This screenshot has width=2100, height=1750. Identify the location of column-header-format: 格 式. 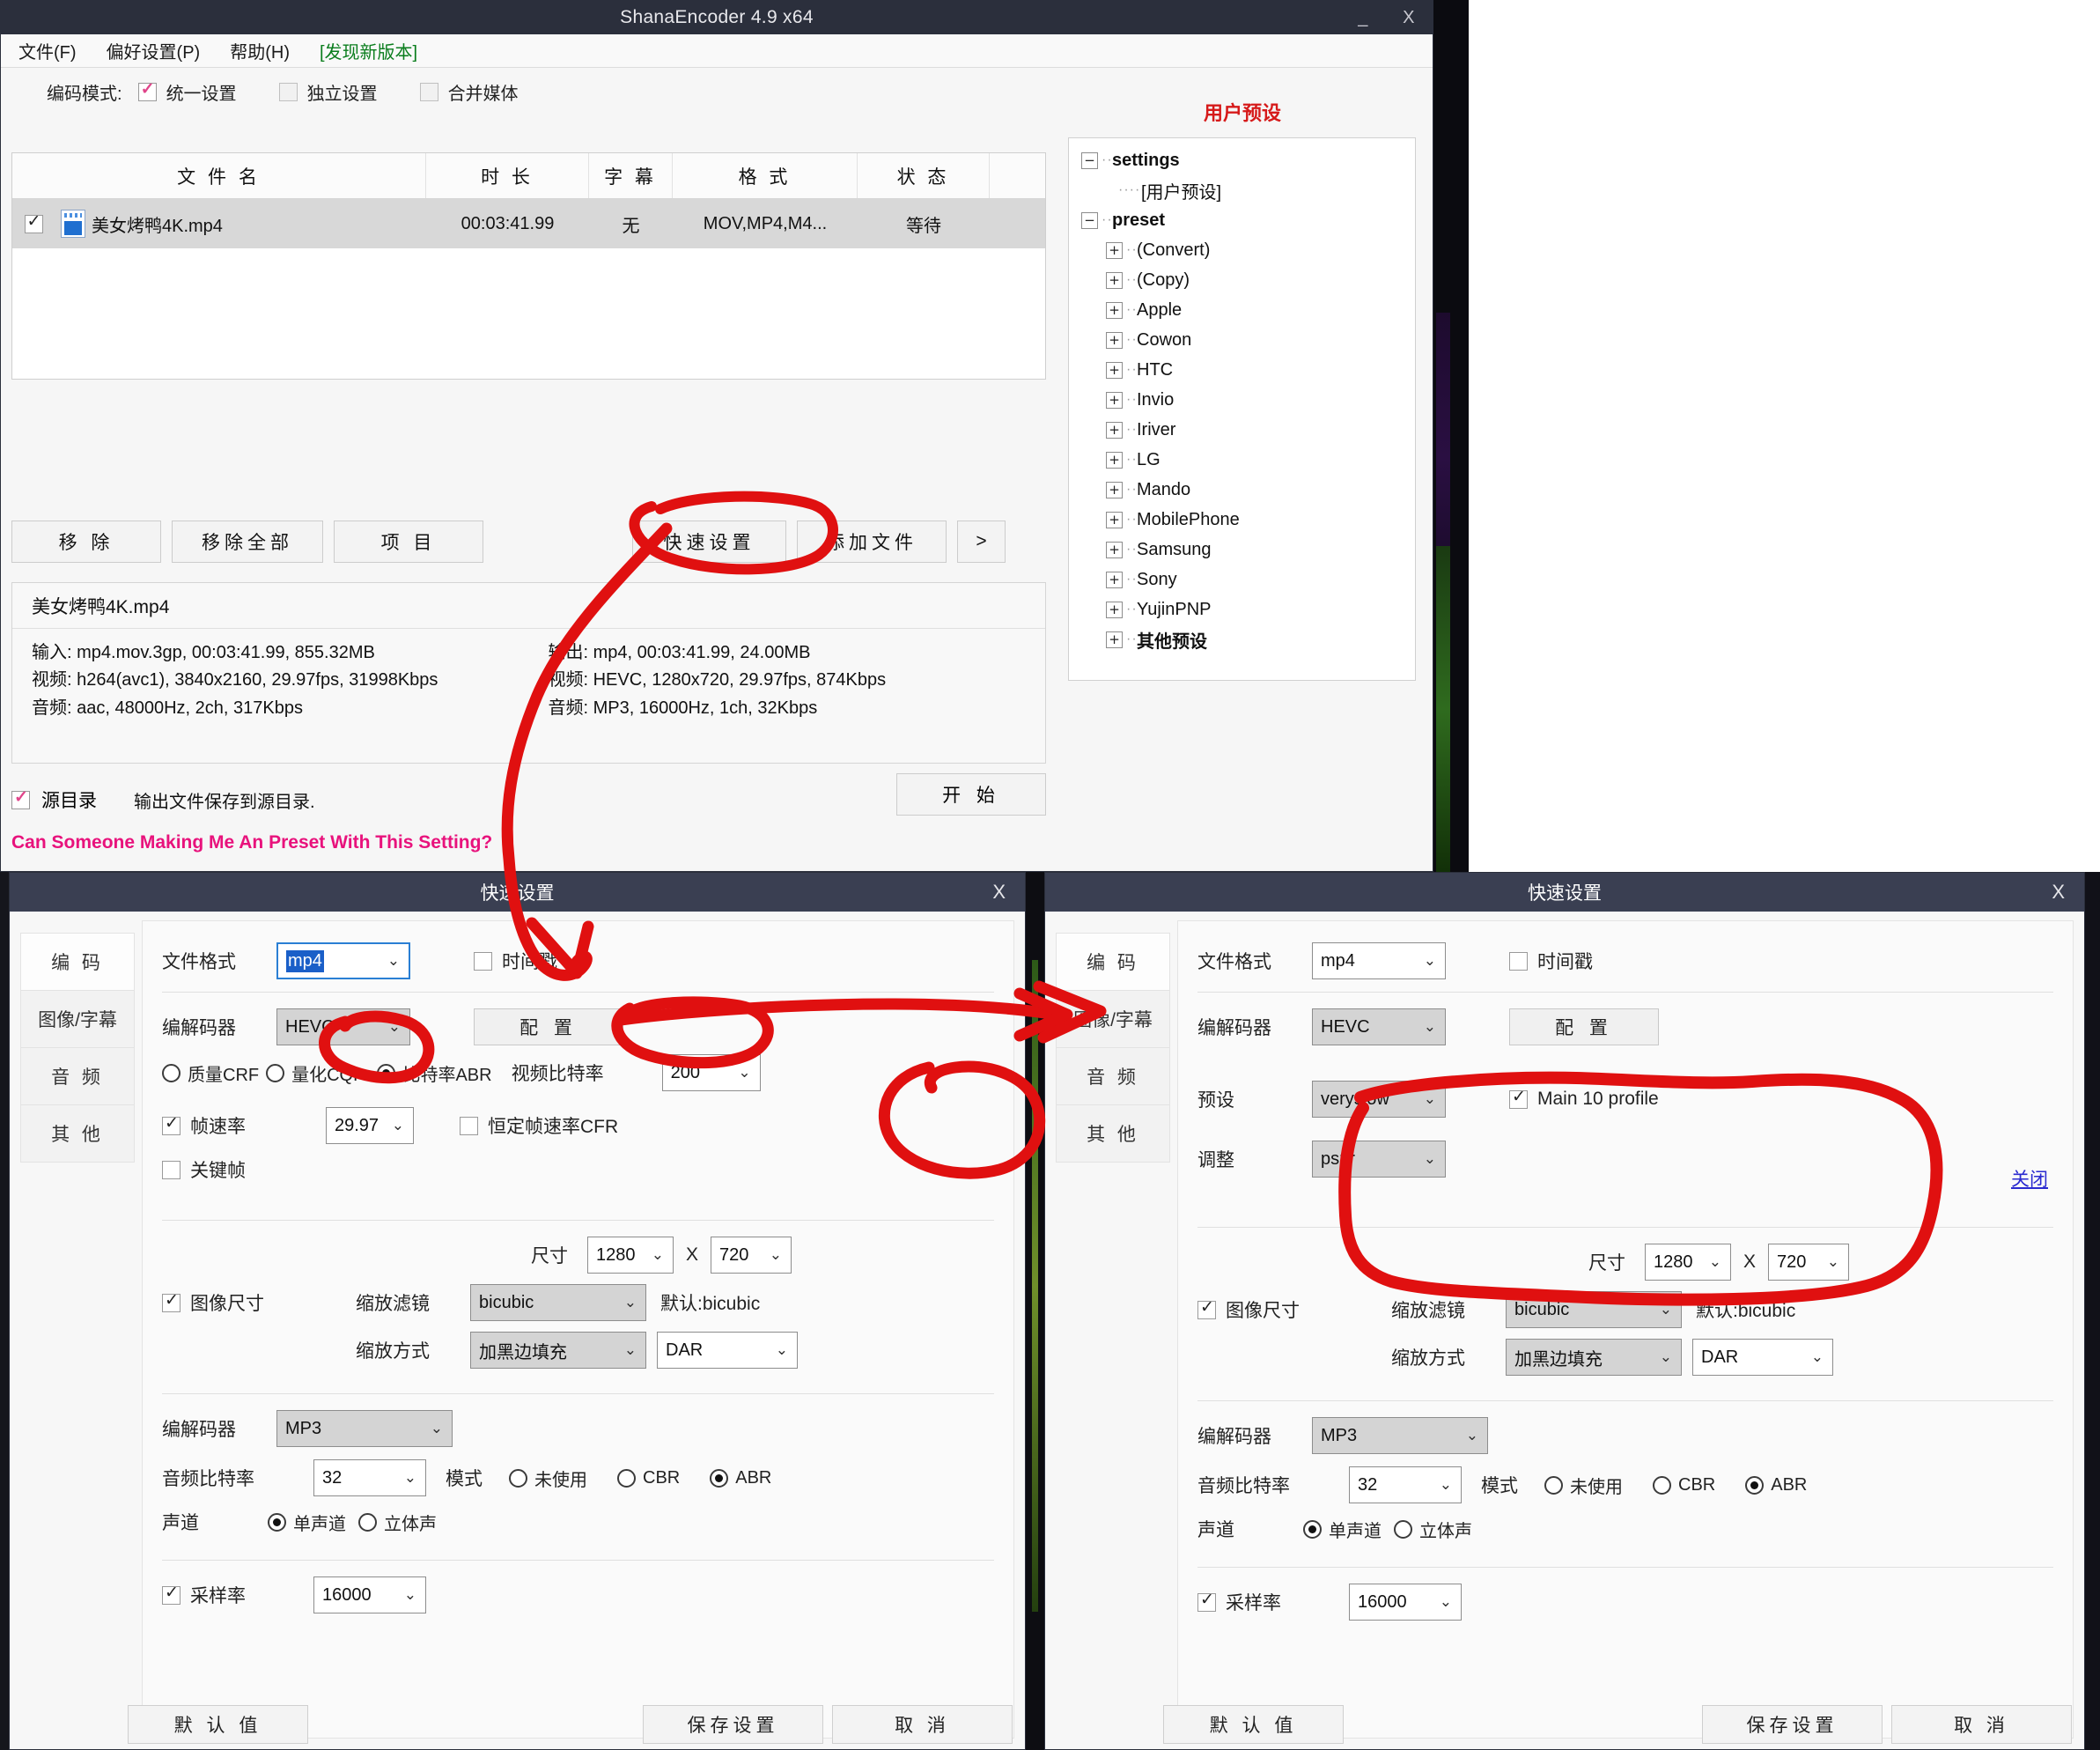
(765, 175).